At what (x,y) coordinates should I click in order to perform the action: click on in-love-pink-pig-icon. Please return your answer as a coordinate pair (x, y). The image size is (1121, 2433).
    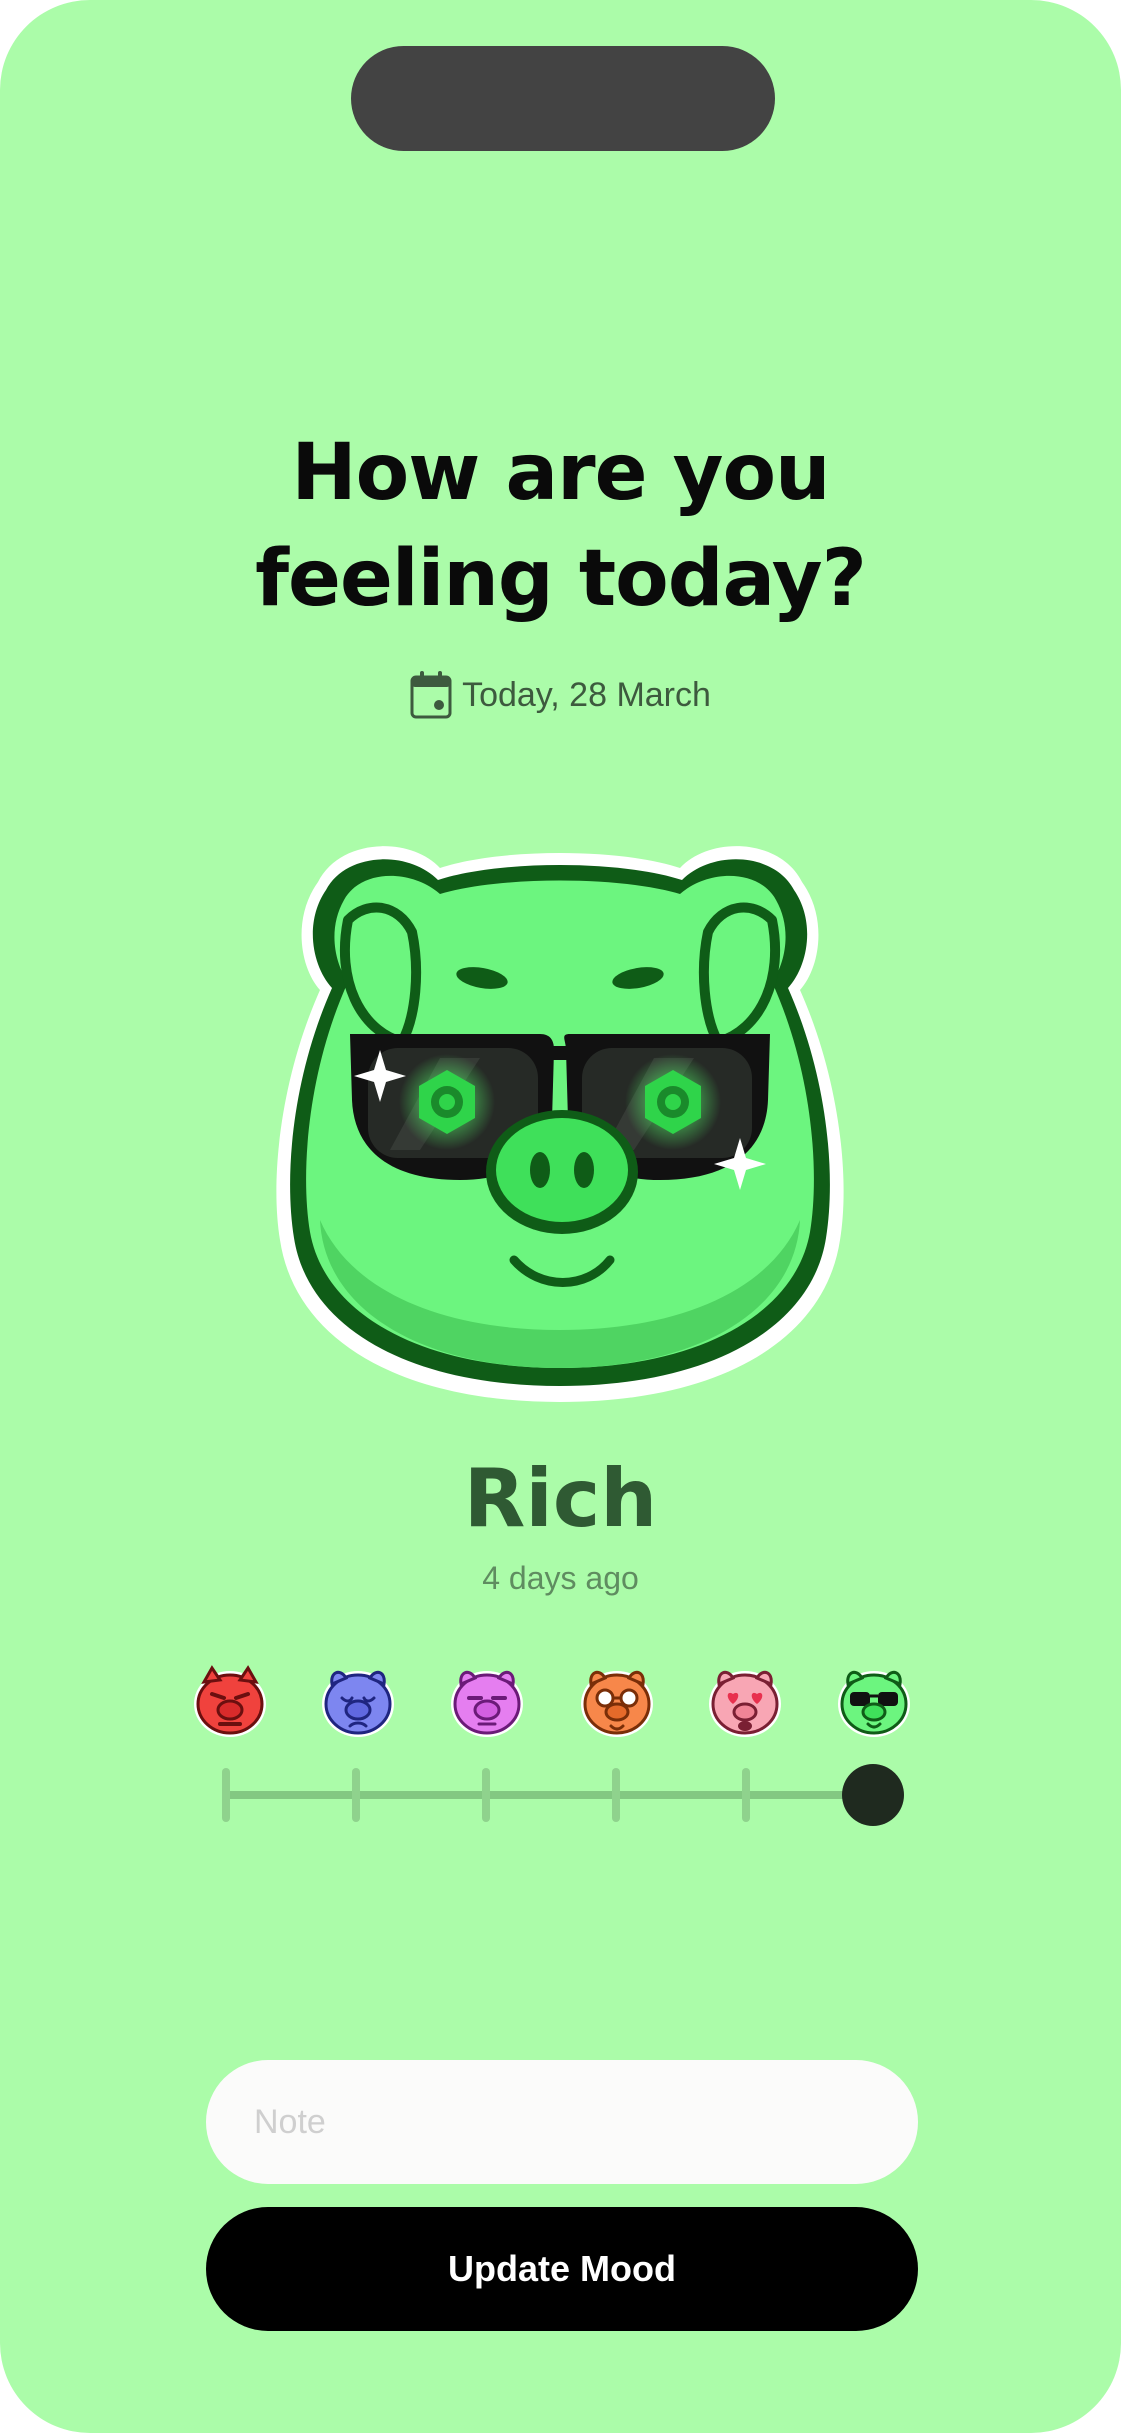
    Looking at the image, I should click on (745, 1700).